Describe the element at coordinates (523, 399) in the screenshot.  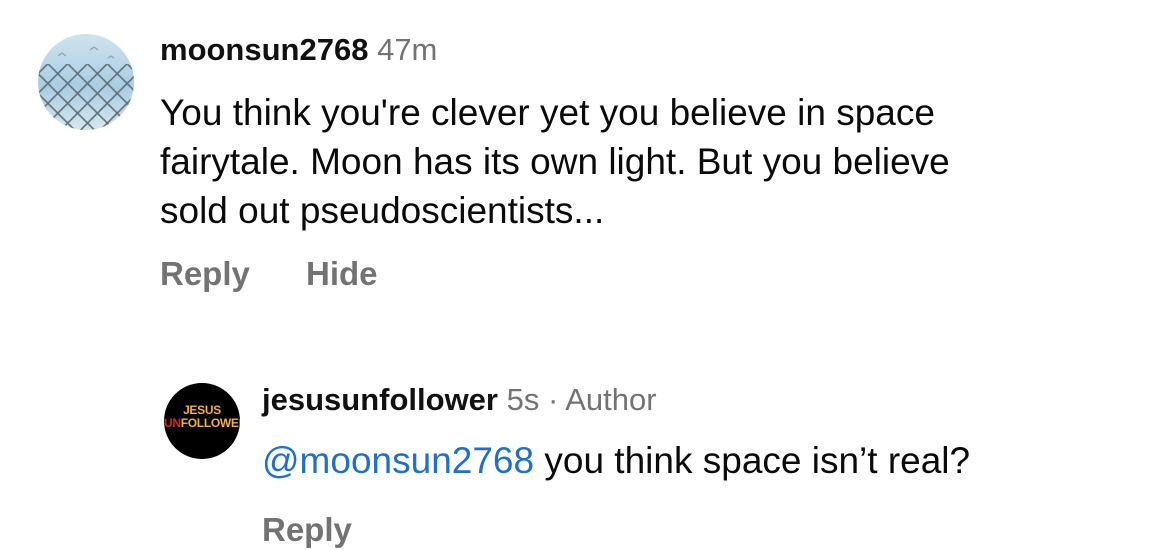
I see `reply-timestamp: 5s` at that location.